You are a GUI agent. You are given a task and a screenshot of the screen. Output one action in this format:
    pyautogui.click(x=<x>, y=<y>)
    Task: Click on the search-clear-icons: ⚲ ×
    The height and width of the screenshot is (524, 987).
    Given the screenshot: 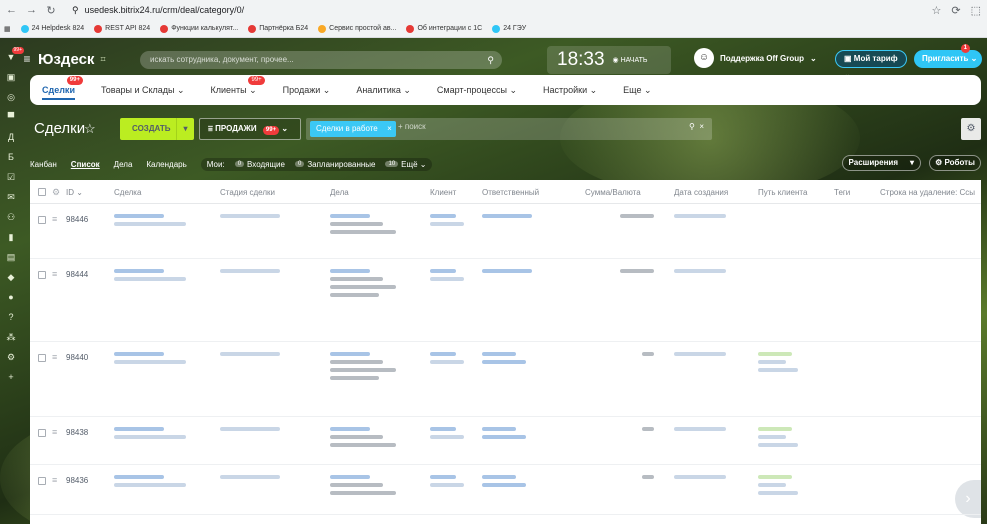 What is the action you would take?
    pyautogui.click(x=696, y=126)
    